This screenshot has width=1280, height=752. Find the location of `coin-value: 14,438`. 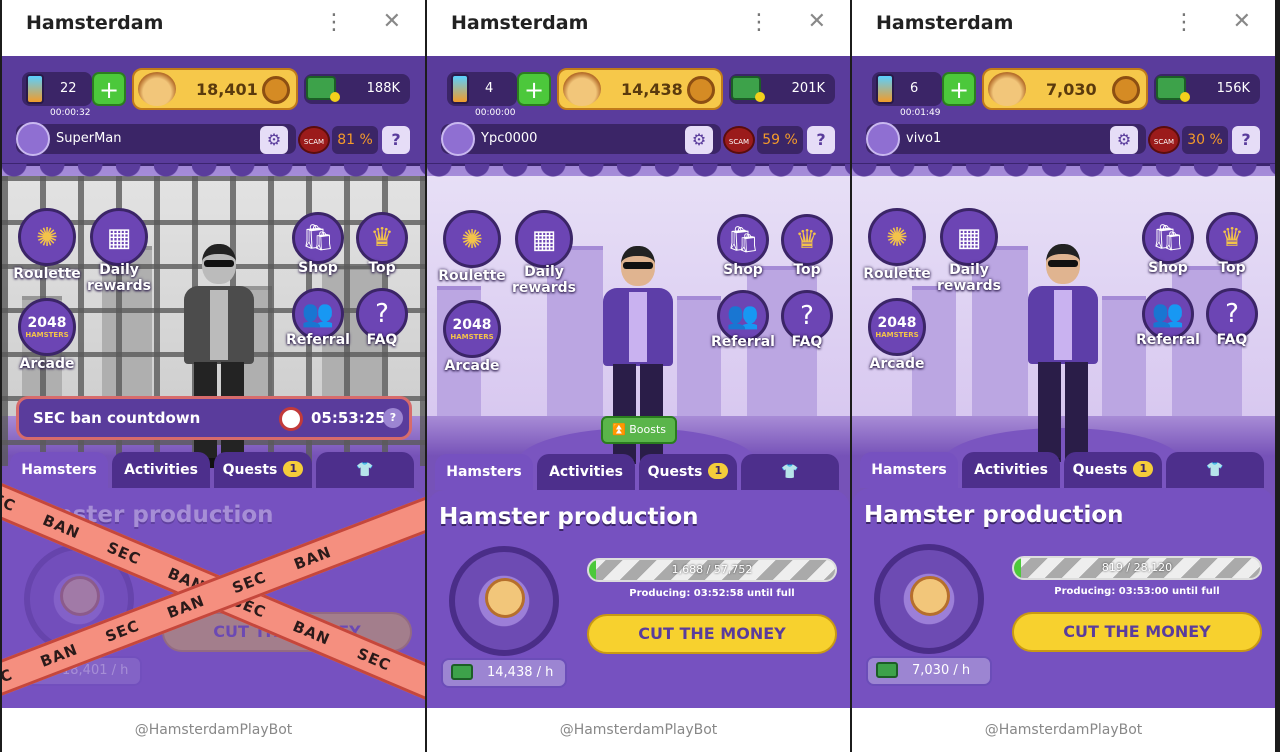

coin-value: 14,438 is located at coordinates (652, 89).